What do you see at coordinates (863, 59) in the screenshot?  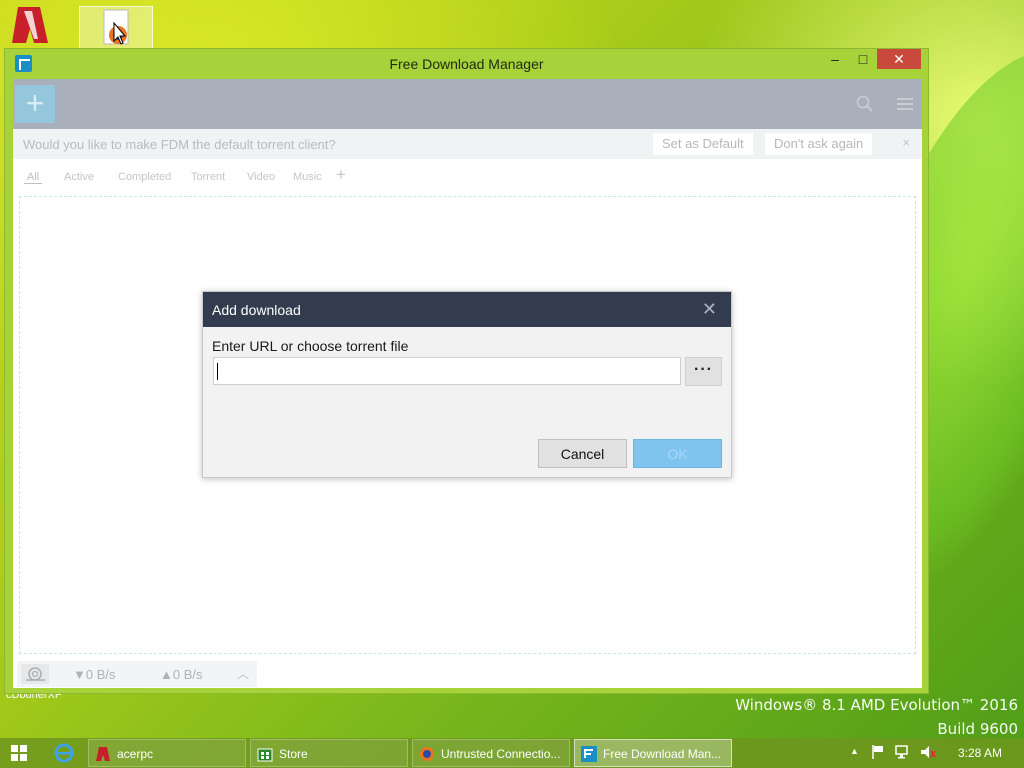 I see `maximize-button: □` at bounding box center [863, 59].